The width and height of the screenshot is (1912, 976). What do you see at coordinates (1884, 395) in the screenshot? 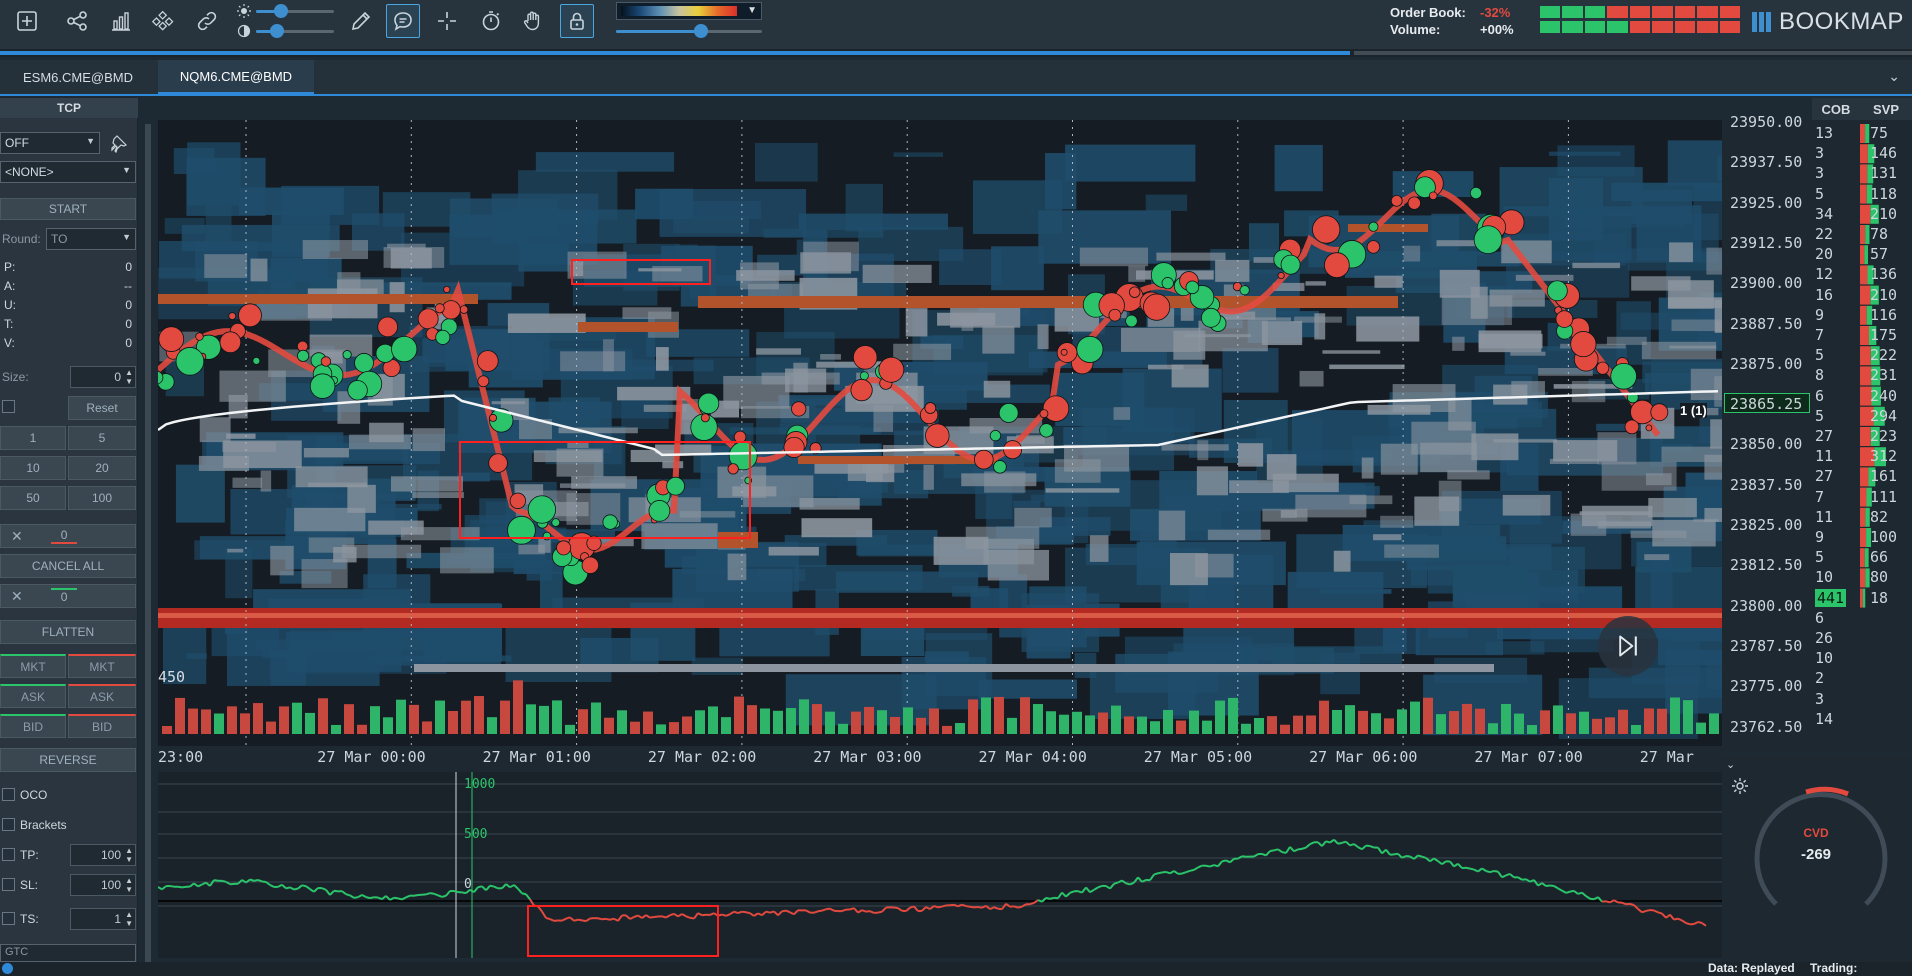
I see `svp-value: 240` at bounding box center [1884, 395].